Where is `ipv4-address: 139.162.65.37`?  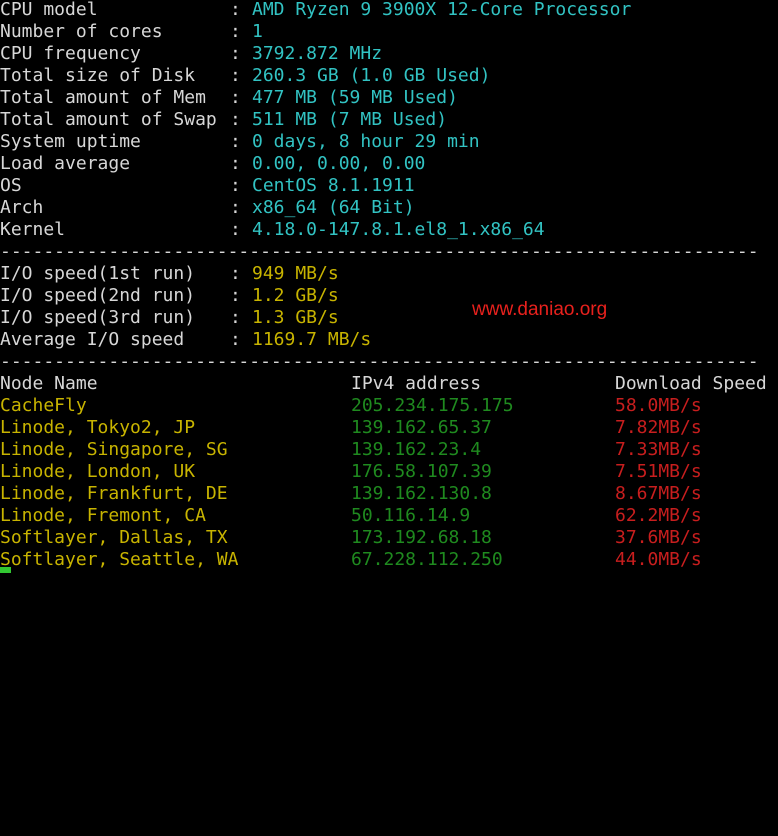
ipv4-address: 139.162.65.37 is located at coordinates (421, 427).